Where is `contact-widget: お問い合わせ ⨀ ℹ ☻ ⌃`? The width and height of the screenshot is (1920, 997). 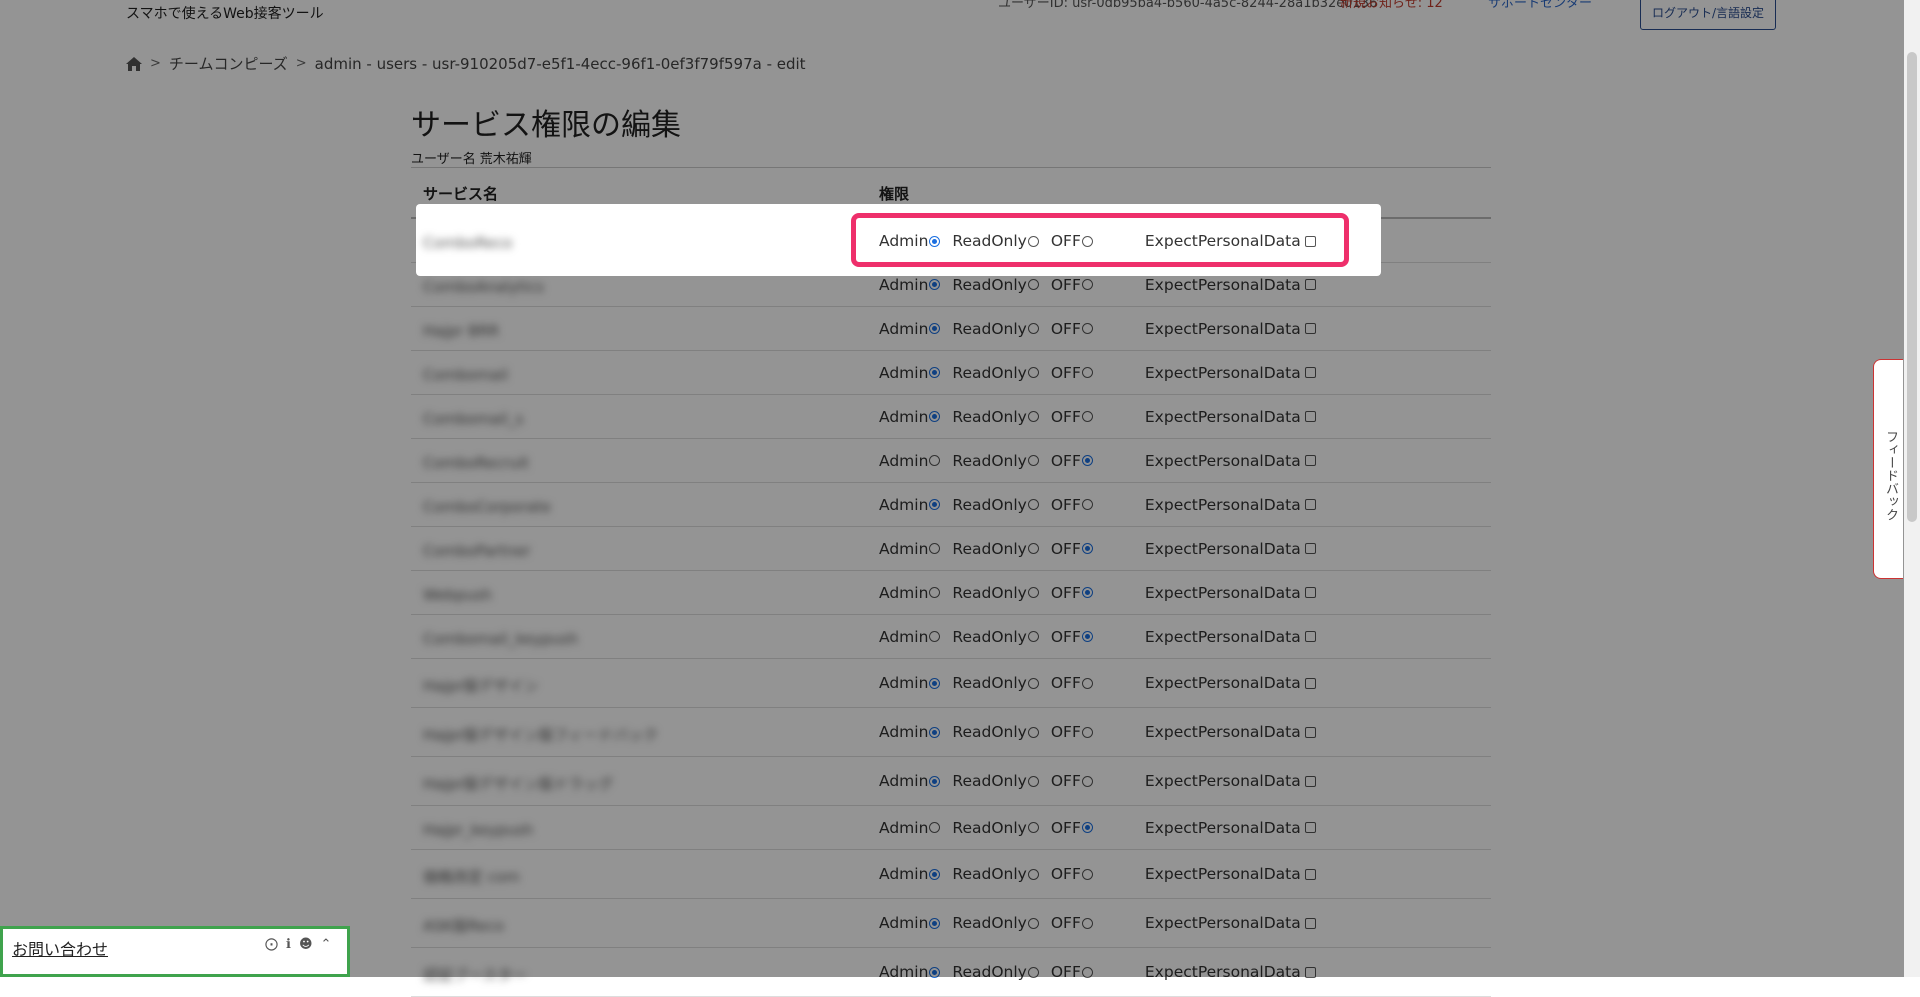
contact-widget: お問い合わせ ⨀ ℹ ☻ ⌃ is located at coordinates (175, 951).